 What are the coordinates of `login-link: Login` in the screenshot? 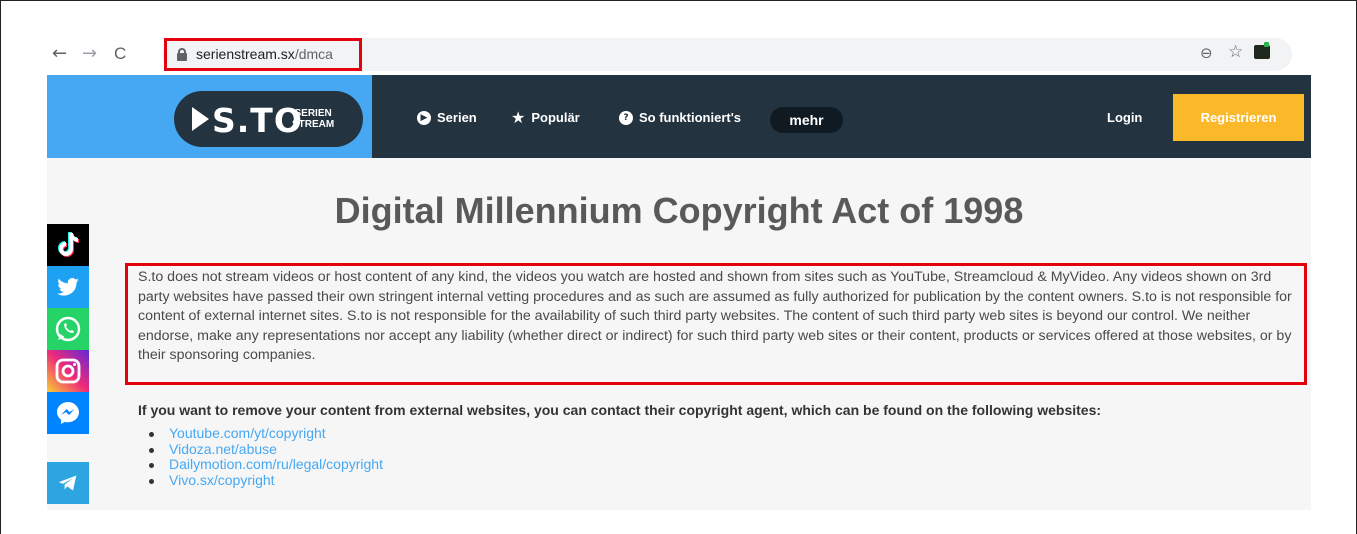 It's located at (1124, 117).